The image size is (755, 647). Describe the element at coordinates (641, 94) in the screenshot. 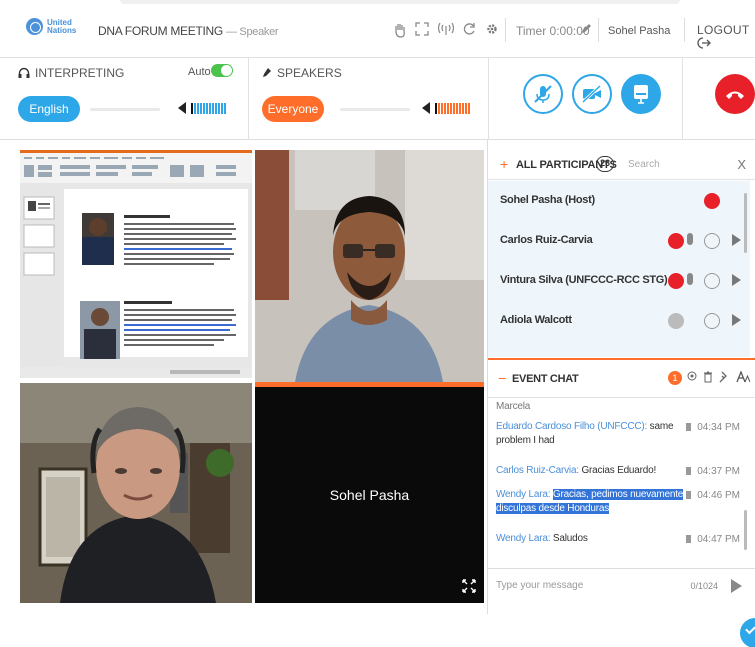

I see `share-screen-button` at that location.